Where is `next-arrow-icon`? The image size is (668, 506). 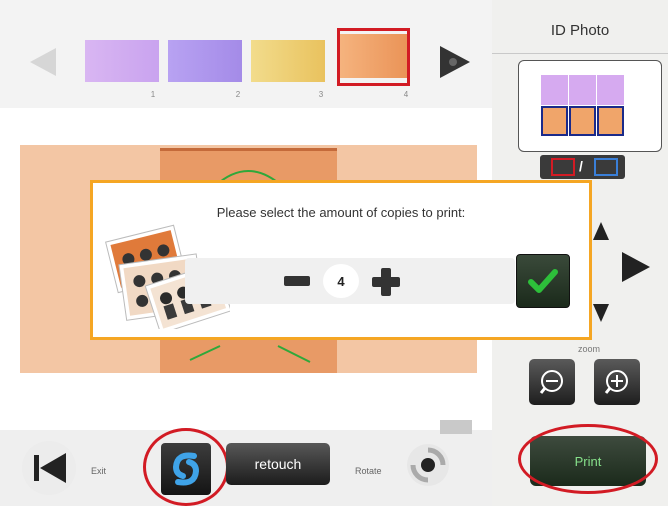
next-arrow-icon is located at coordinates (454, 62).